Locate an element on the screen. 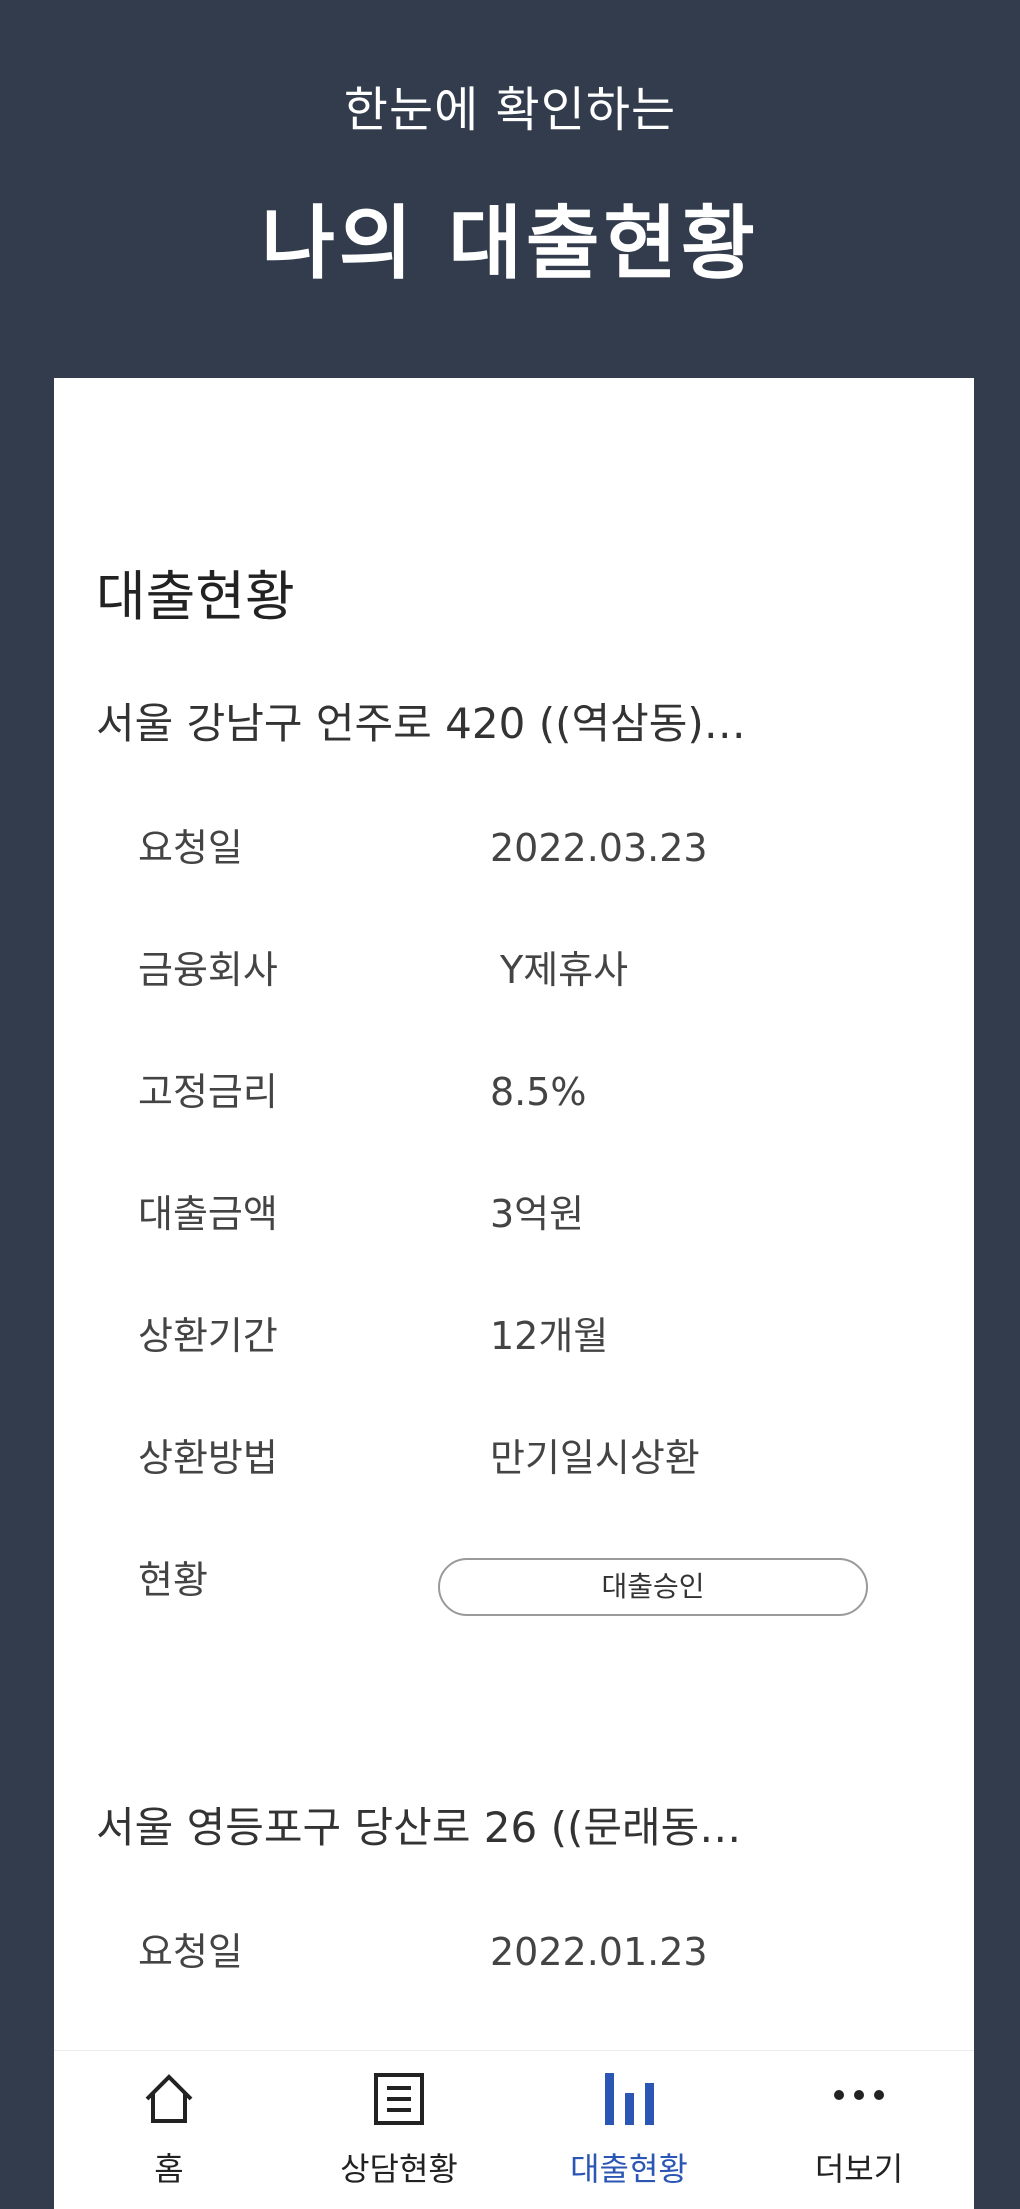 Image resolution: width=1020 pixels, height=2209 pixels. row-label: 상환방법 is located at coordinates (208, 1458).